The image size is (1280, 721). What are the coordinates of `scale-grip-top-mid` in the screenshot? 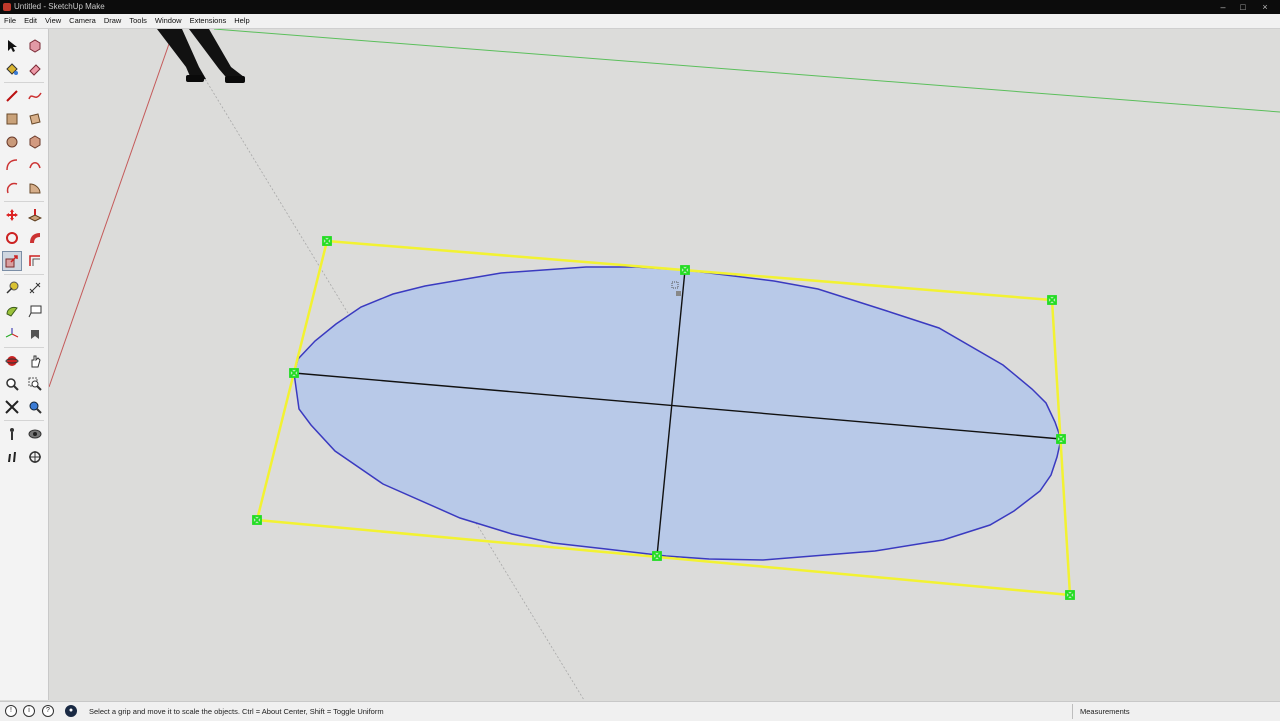 It's located at (685, 270).